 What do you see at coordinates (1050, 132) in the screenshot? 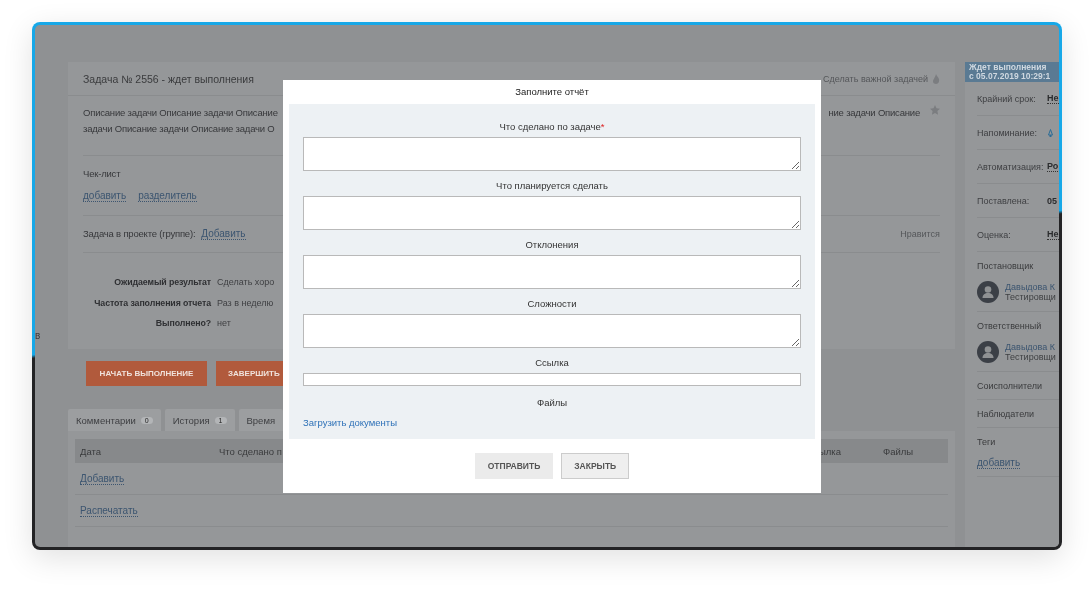
I see `bell-icon` at bounding box center [1050, 132].